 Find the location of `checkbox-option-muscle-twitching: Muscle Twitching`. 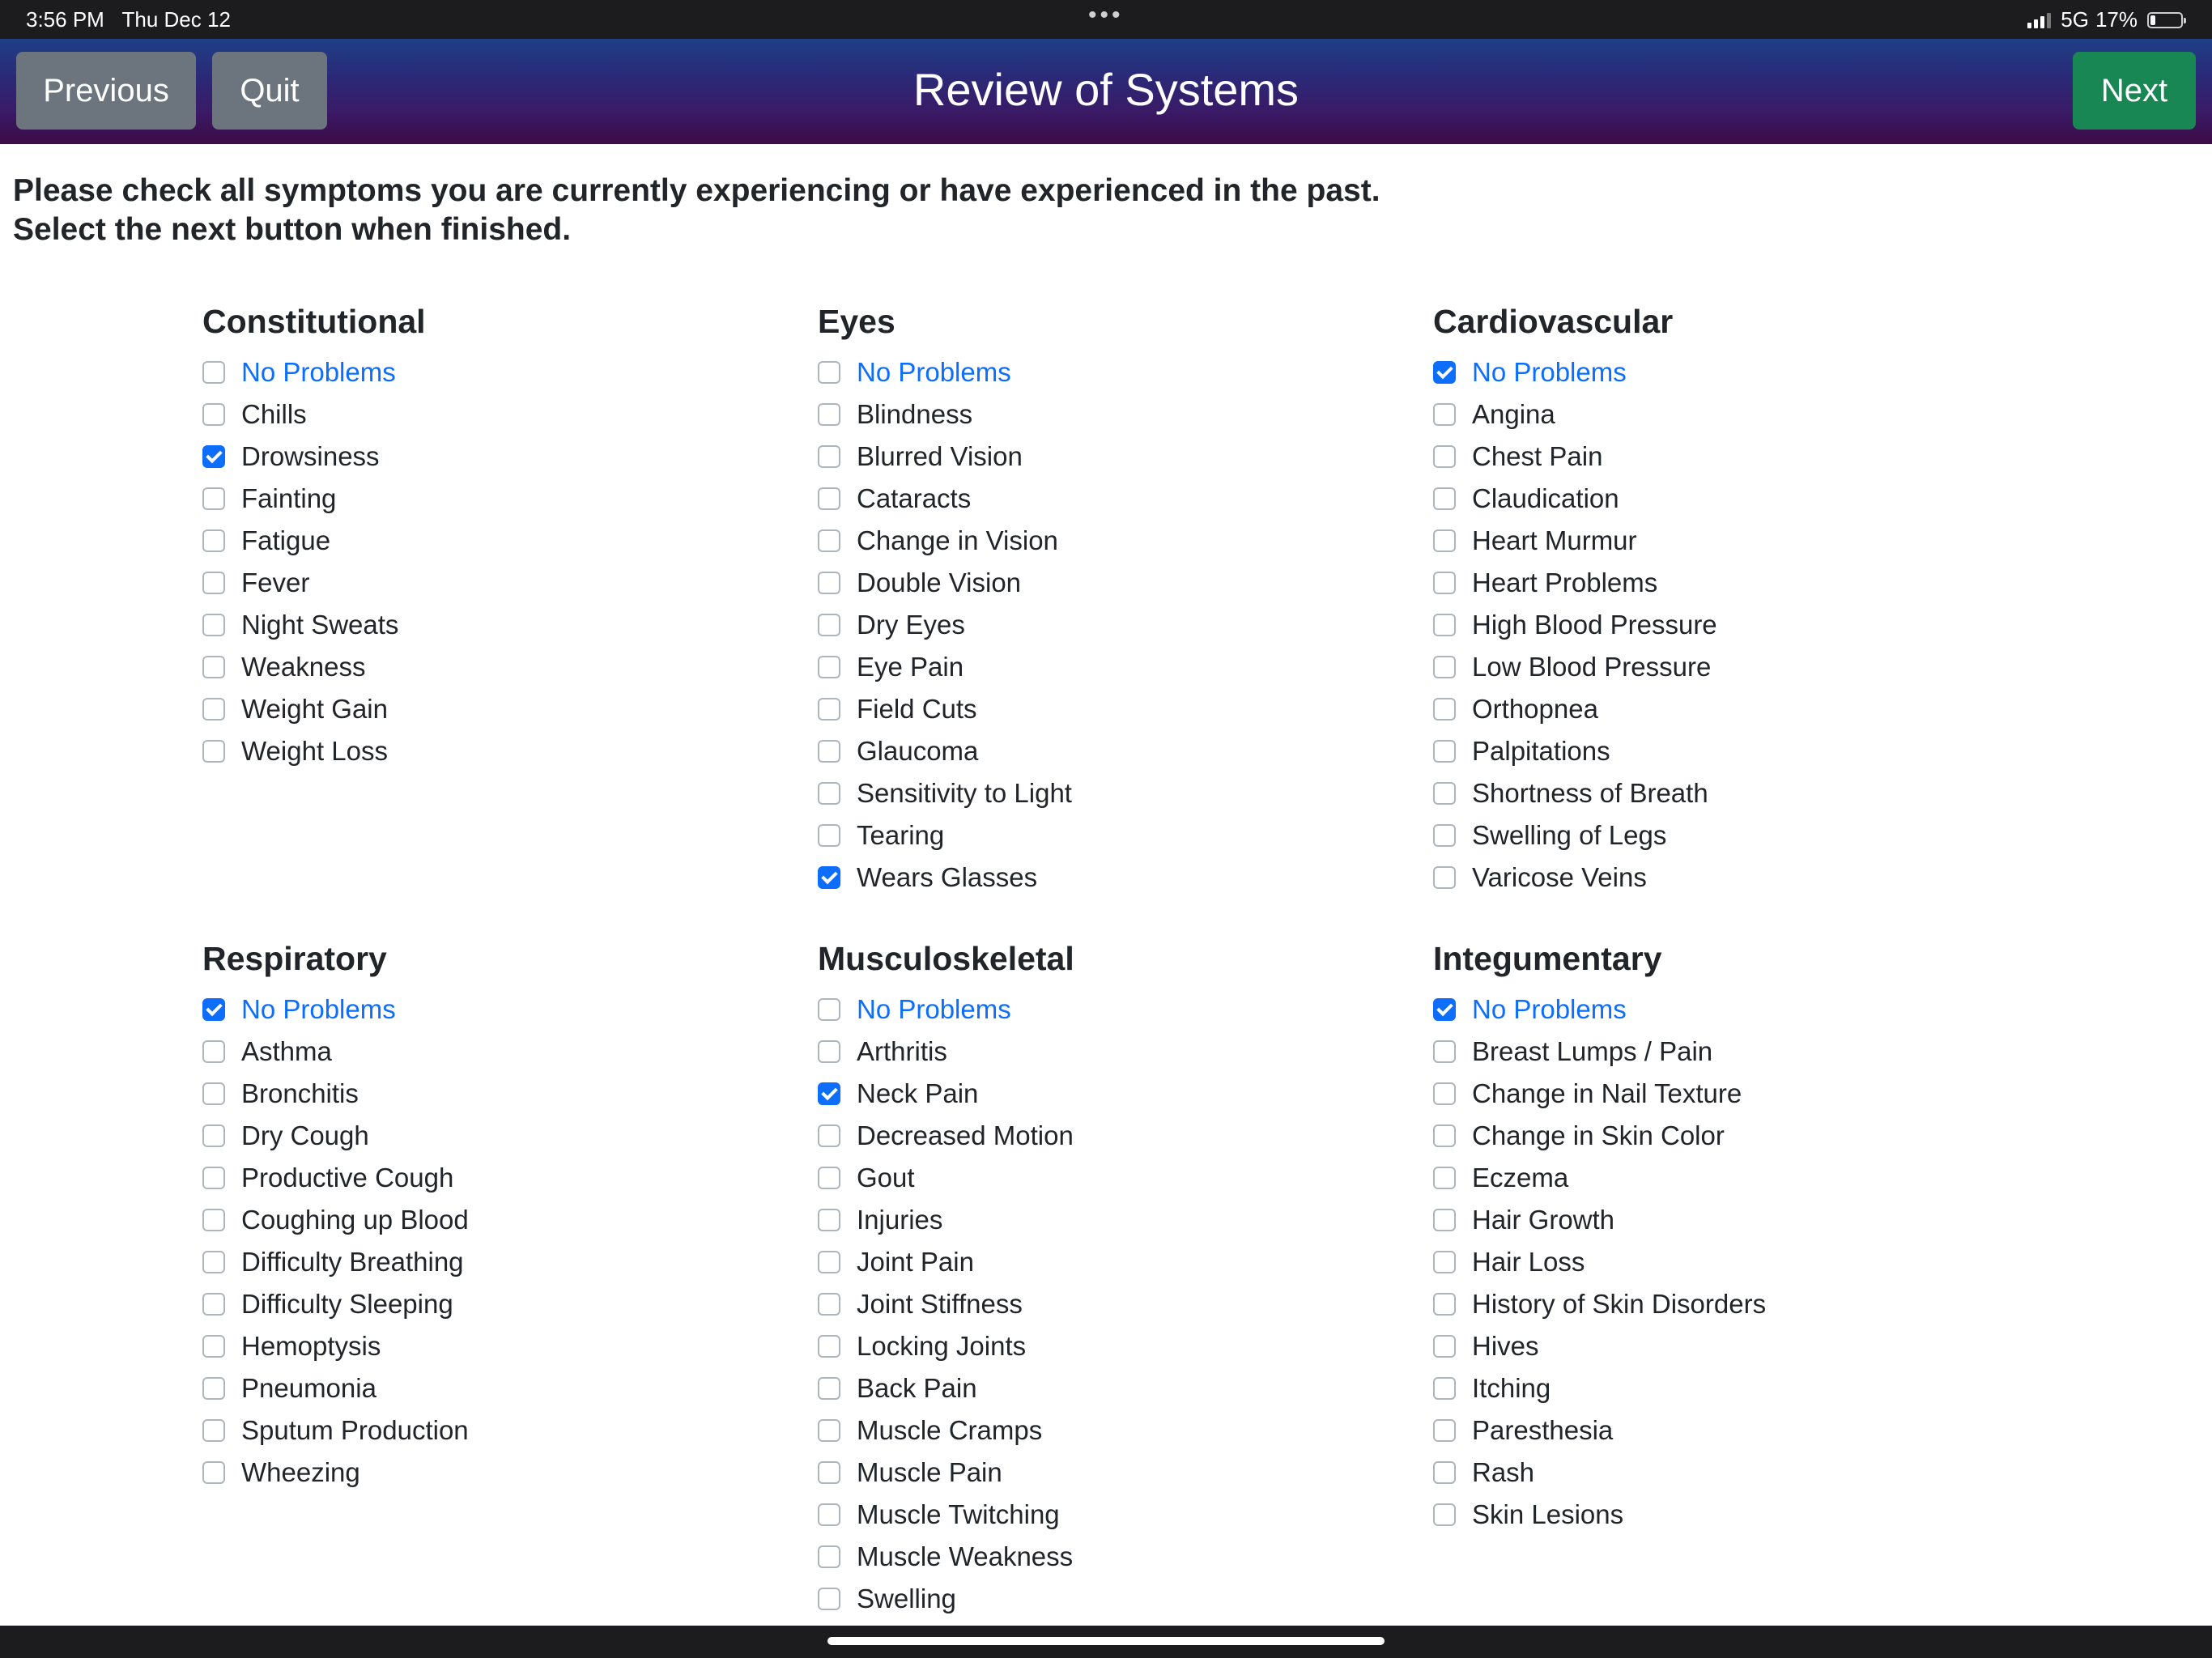

checkbox-option-muscle-twitching: Muscle Twitching is located at coordinates (1118, 1515).